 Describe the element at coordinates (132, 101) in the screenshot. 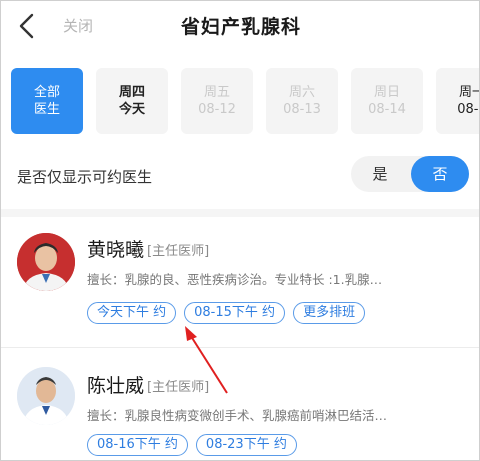

I see `date-tab-today: 周四 今天` at that location.